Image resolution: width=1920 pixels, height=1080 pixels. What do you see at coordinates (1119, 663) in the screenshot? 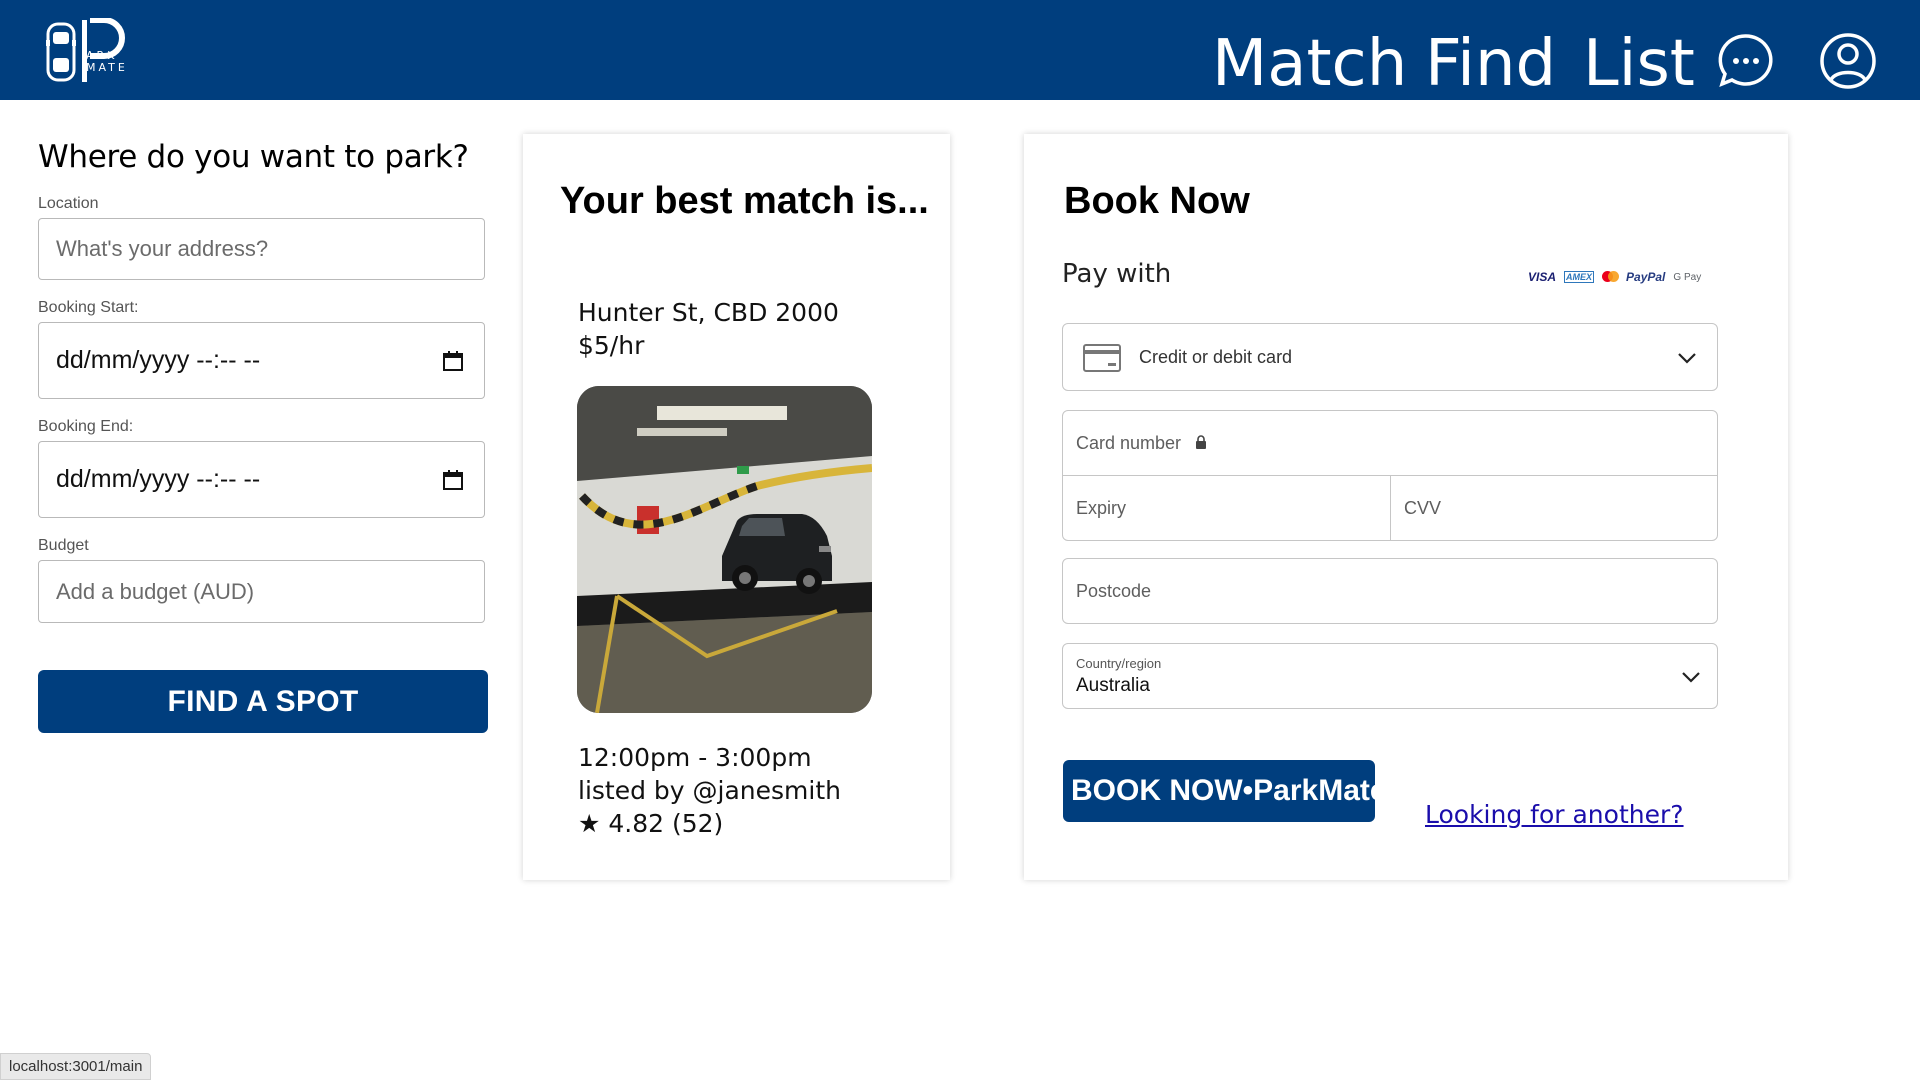
I see `country-label: Country/region` at bounding box center [1119, 663].